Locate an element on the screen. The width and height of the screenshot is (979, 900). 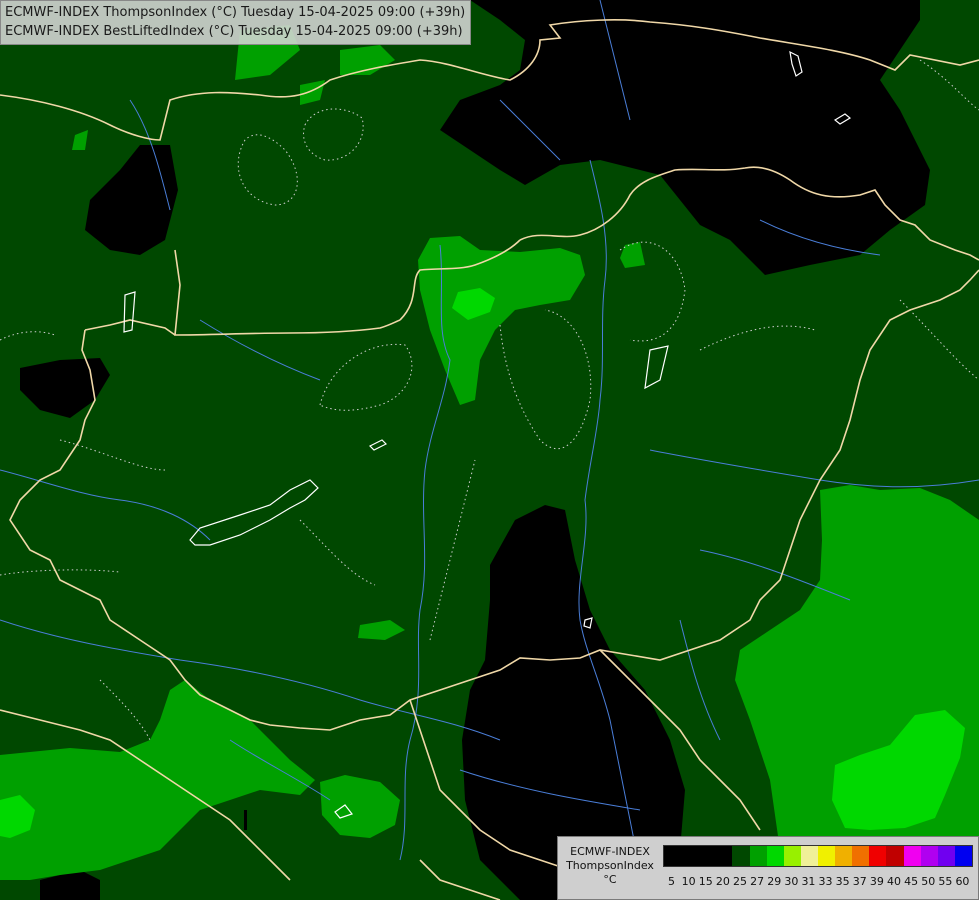
legend-tick-label: 37 is located at coordinates (859, 881).